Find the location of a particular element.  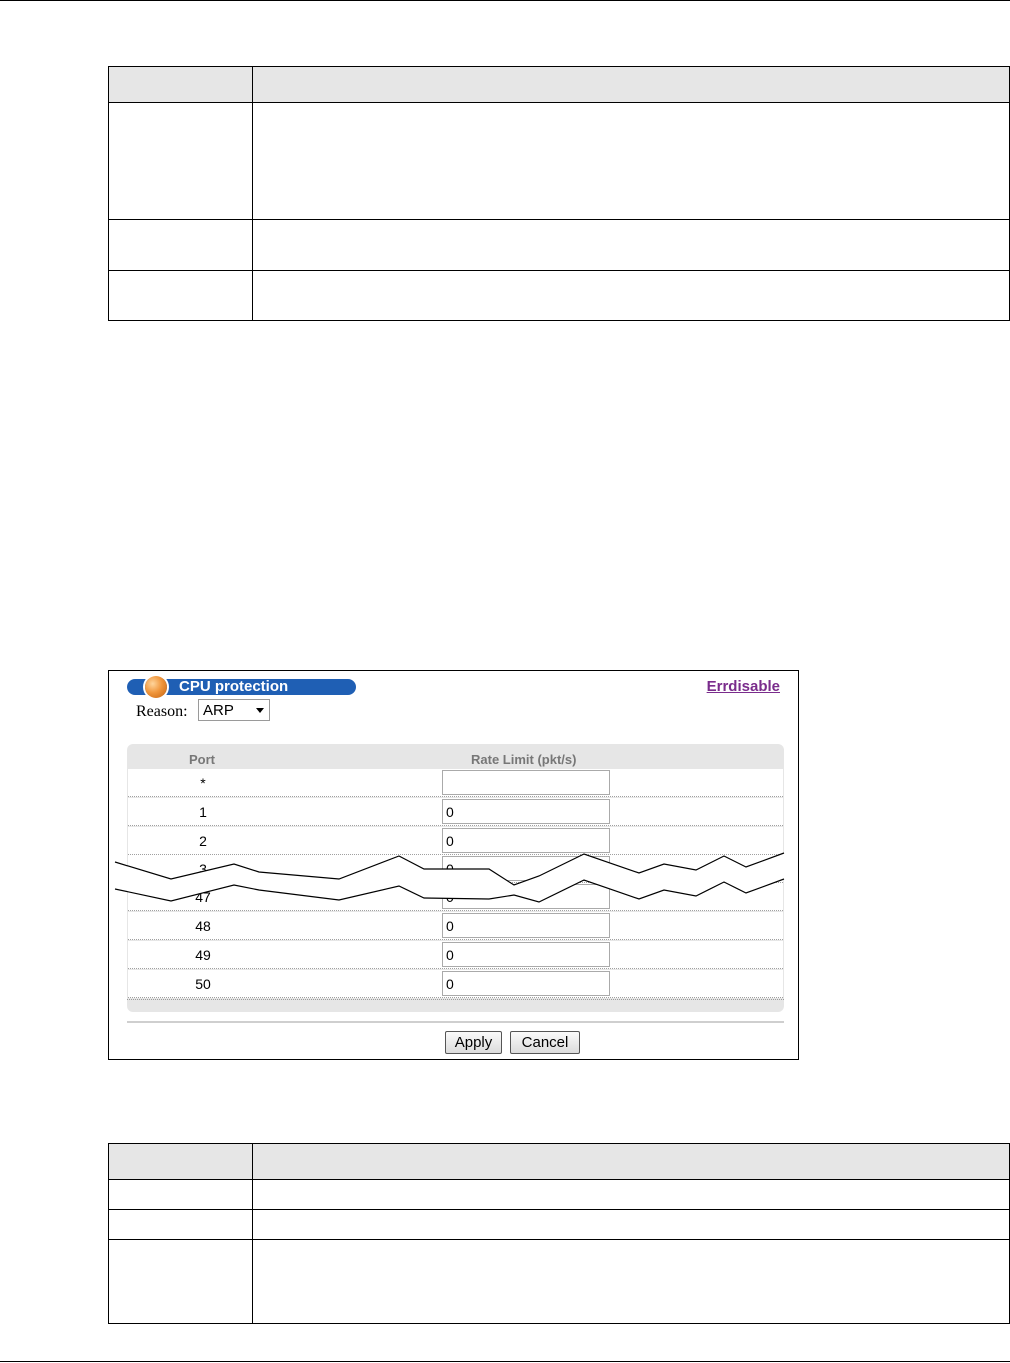

button-separator is located at coordinates (455, 1022).